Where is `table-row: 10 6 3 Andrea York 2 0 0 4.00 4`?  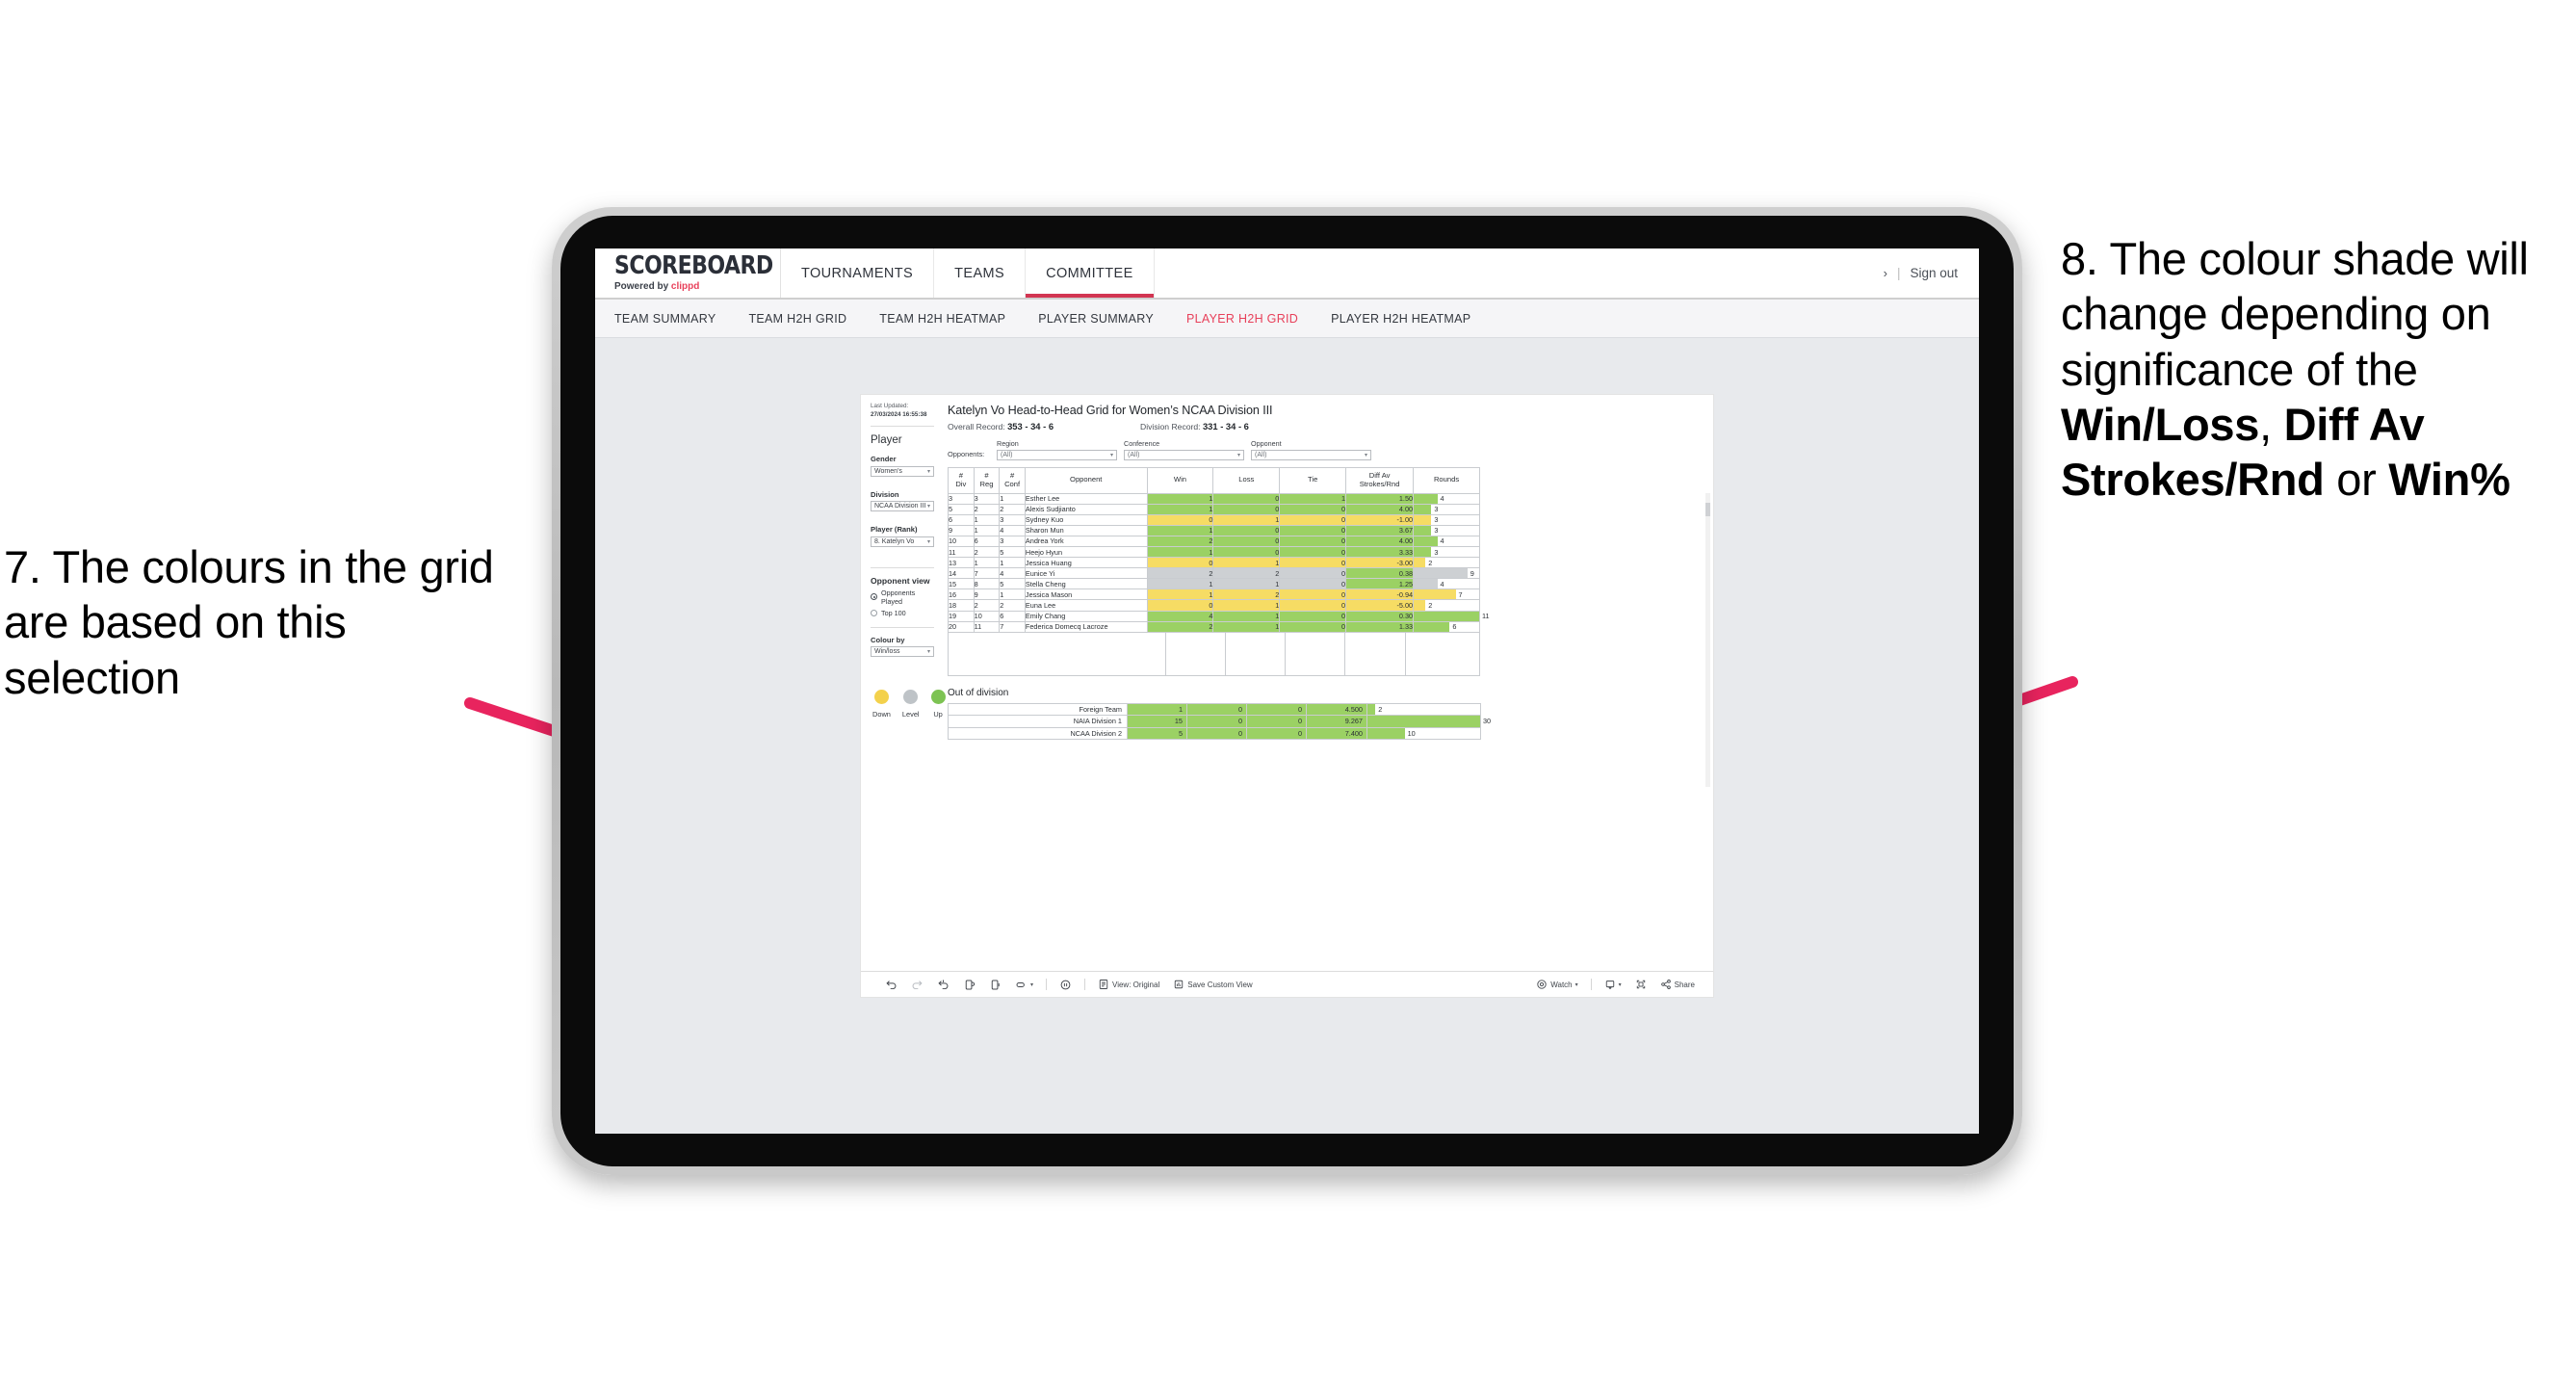
table-row: 10 6 3 Andrea York 2 0 0 4.00 4 is located at coordinates (1214, 541).